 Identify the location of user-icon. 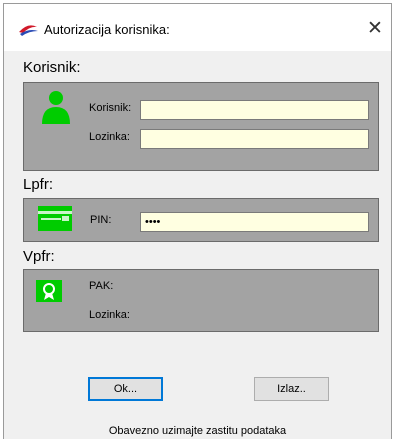
(56, 107).